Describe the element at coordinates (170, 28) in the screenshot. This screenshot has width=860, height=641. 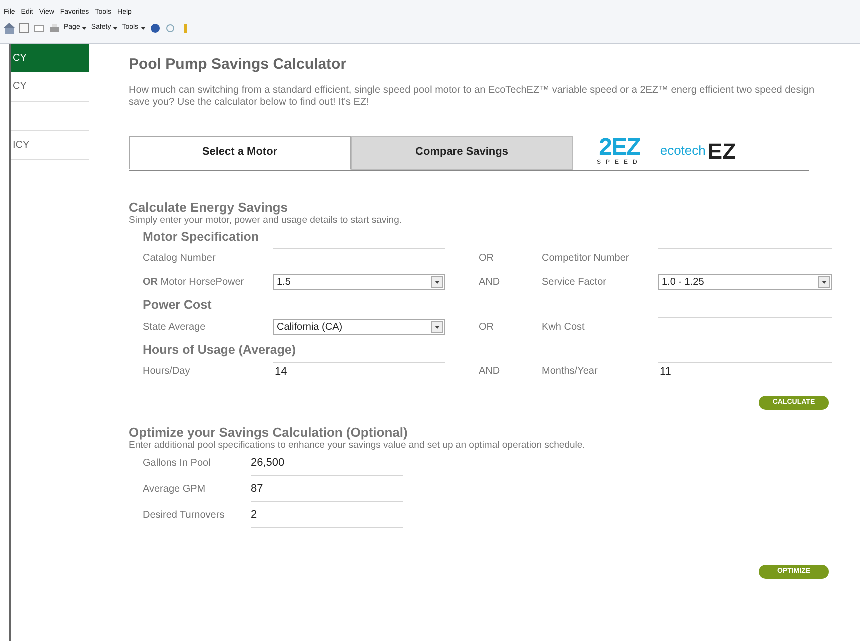
I see `circle-icon` at that location.